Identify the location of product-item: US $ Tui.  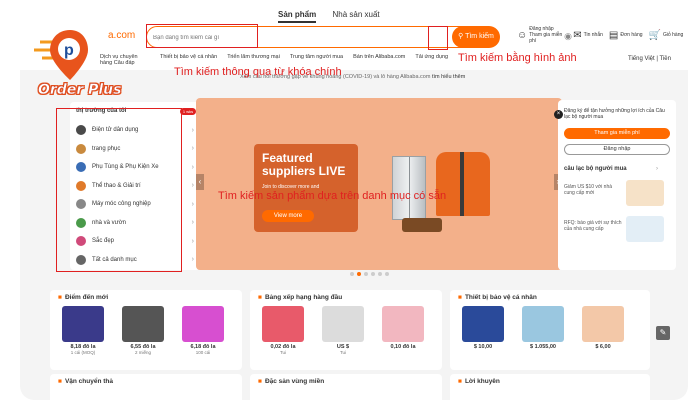
(343, 330).